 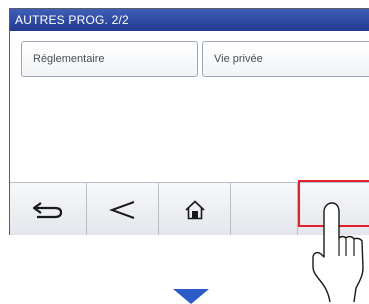 I want to click on regulatory-button: Réglementaire, so click(x=109, y=59).